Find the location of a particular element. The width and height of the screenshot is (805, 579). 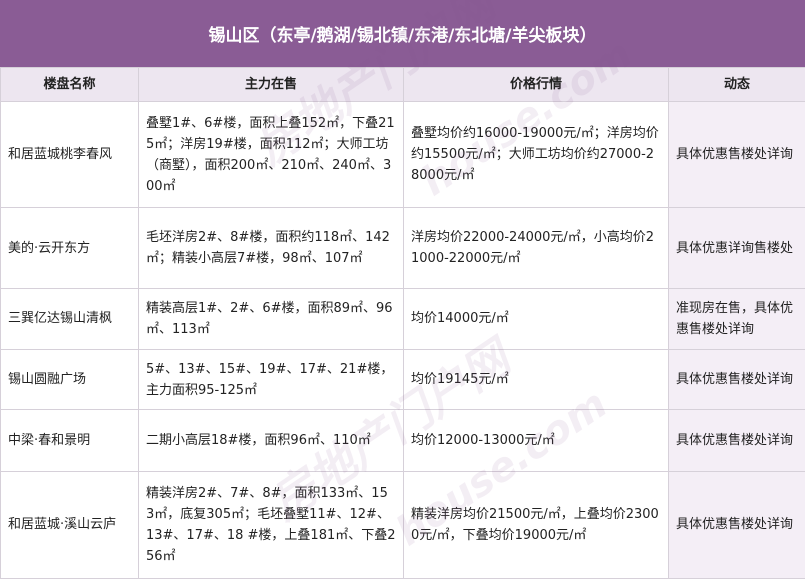

row-price: 均价12000-13000元/㎡ is located at coordinates (536, 440).